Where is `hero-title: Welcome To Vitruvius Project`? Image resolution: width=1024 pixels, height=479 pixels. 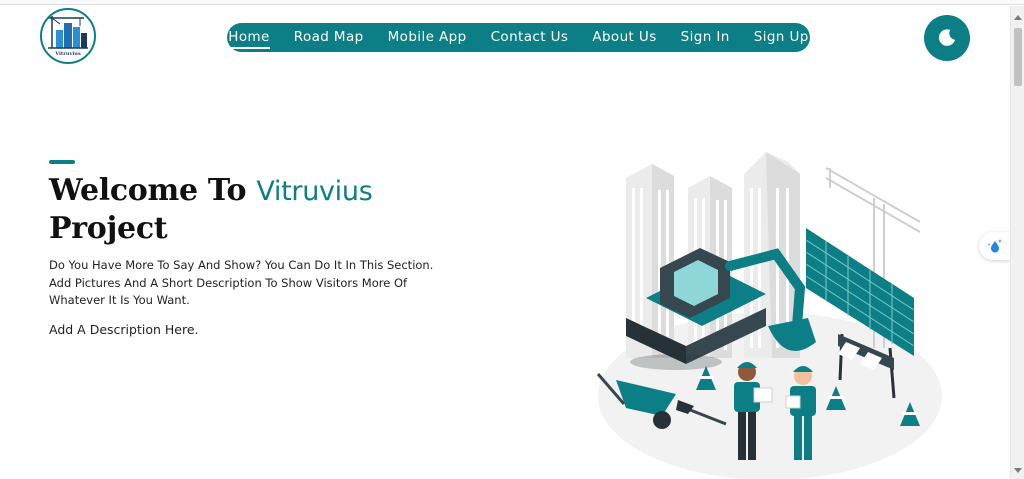
hero-title: Welcome To Vitruvius Project is located at coordinates (259, 209).